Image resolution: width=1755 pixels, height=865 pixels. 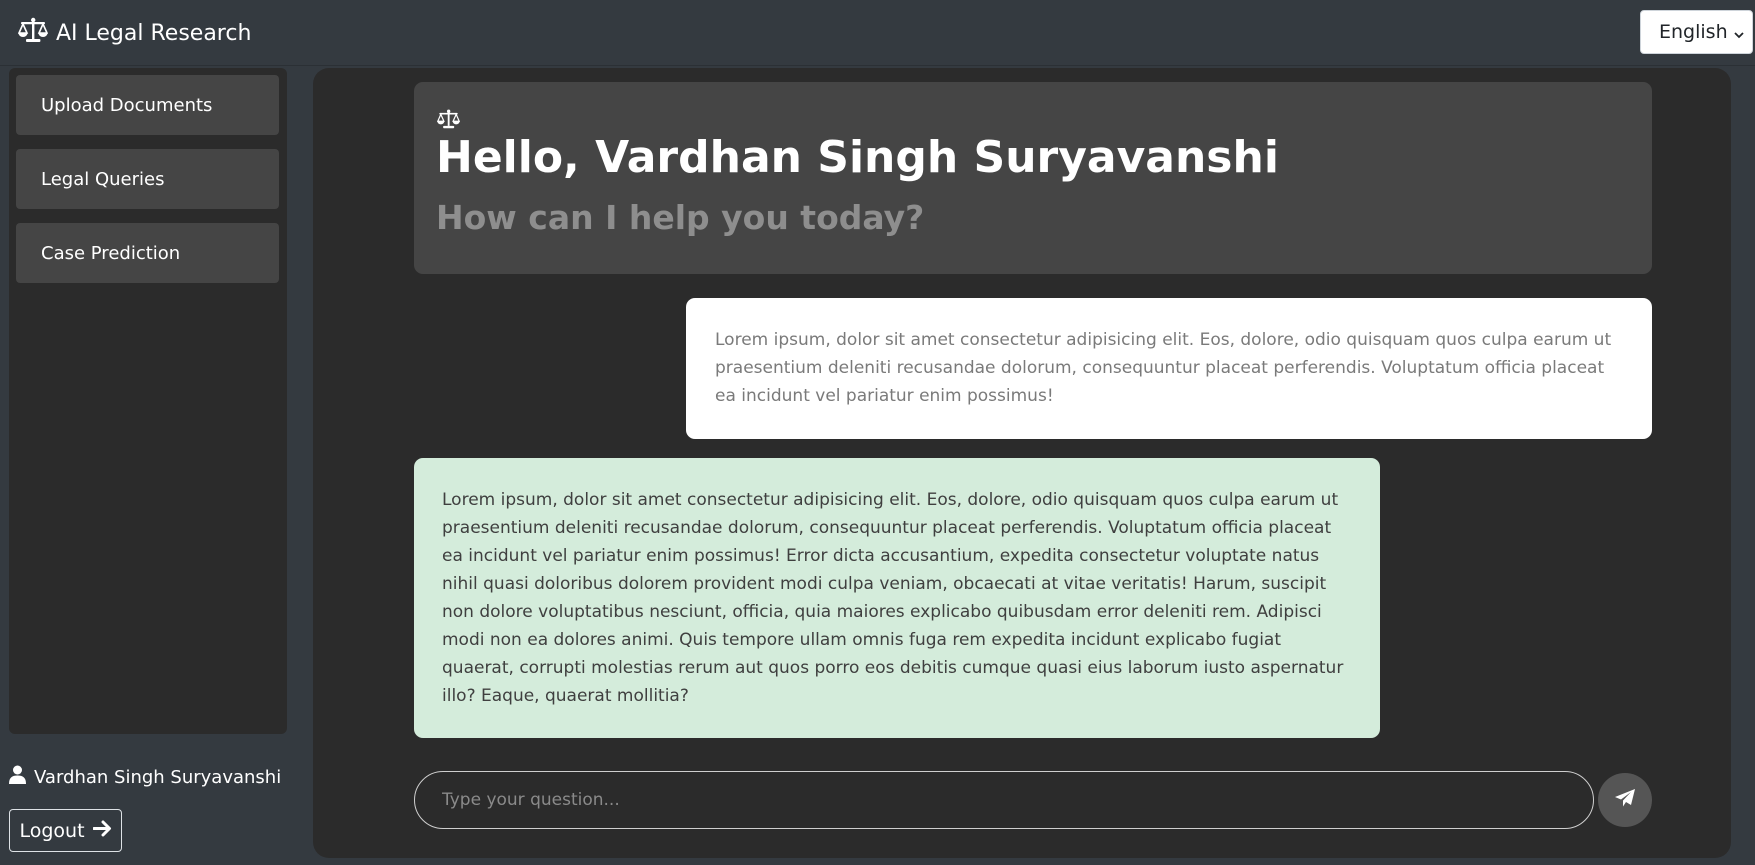 What do you see at coordinates (1739, 31) in the screenshot?
I see `chevron-down-icon` at bounding box center [1739, 31].